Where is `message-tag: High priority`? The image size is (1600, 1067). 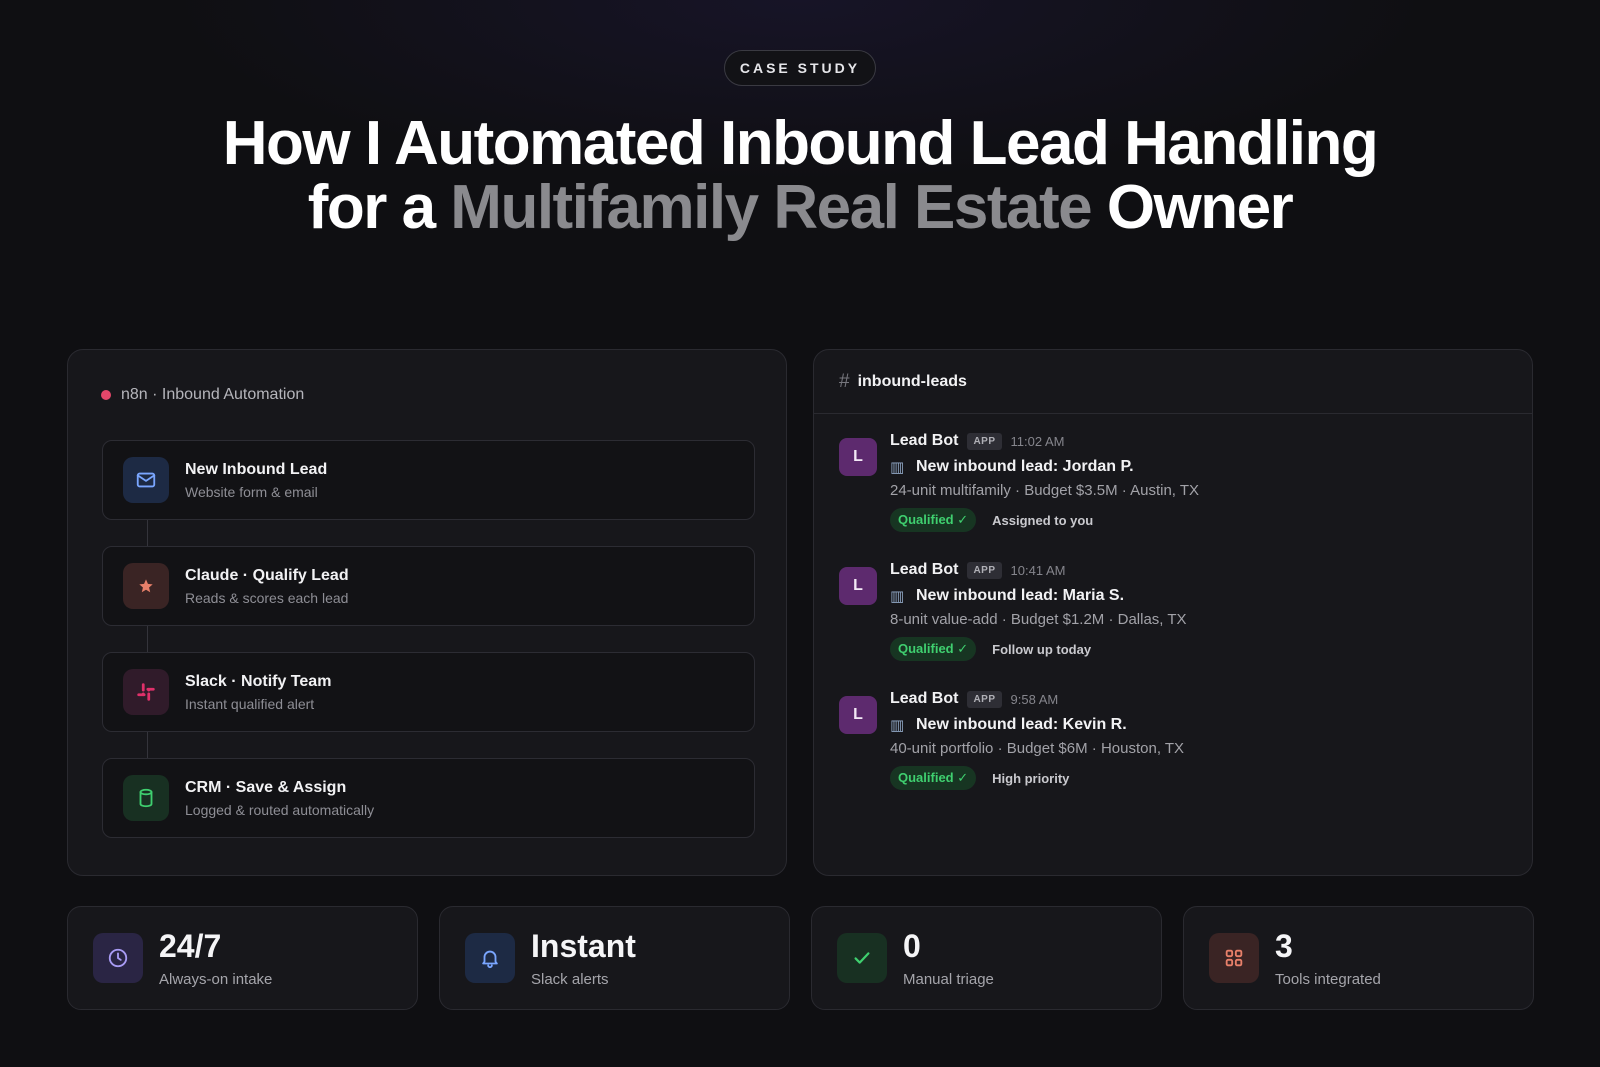 message-tag: High priority is located at coordinates (1031, 778).